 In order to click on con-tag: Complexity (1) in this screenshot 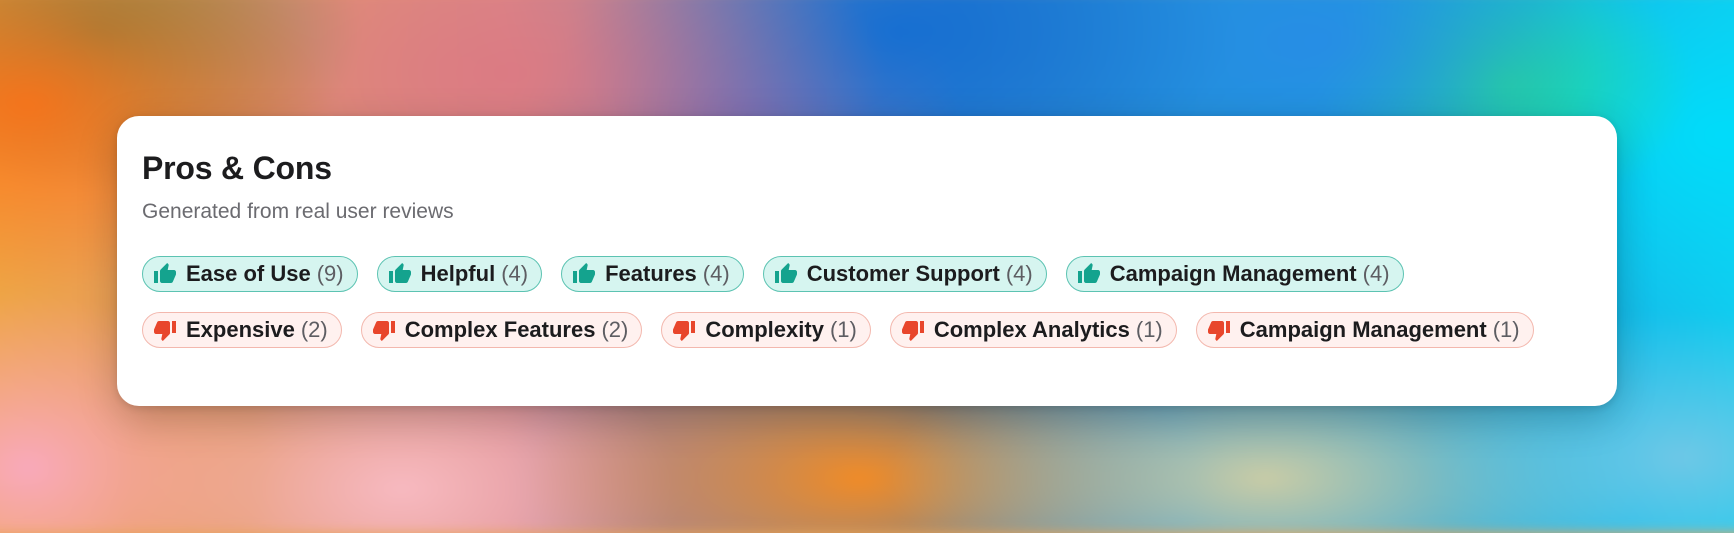, I will do `click(766, 330)`.